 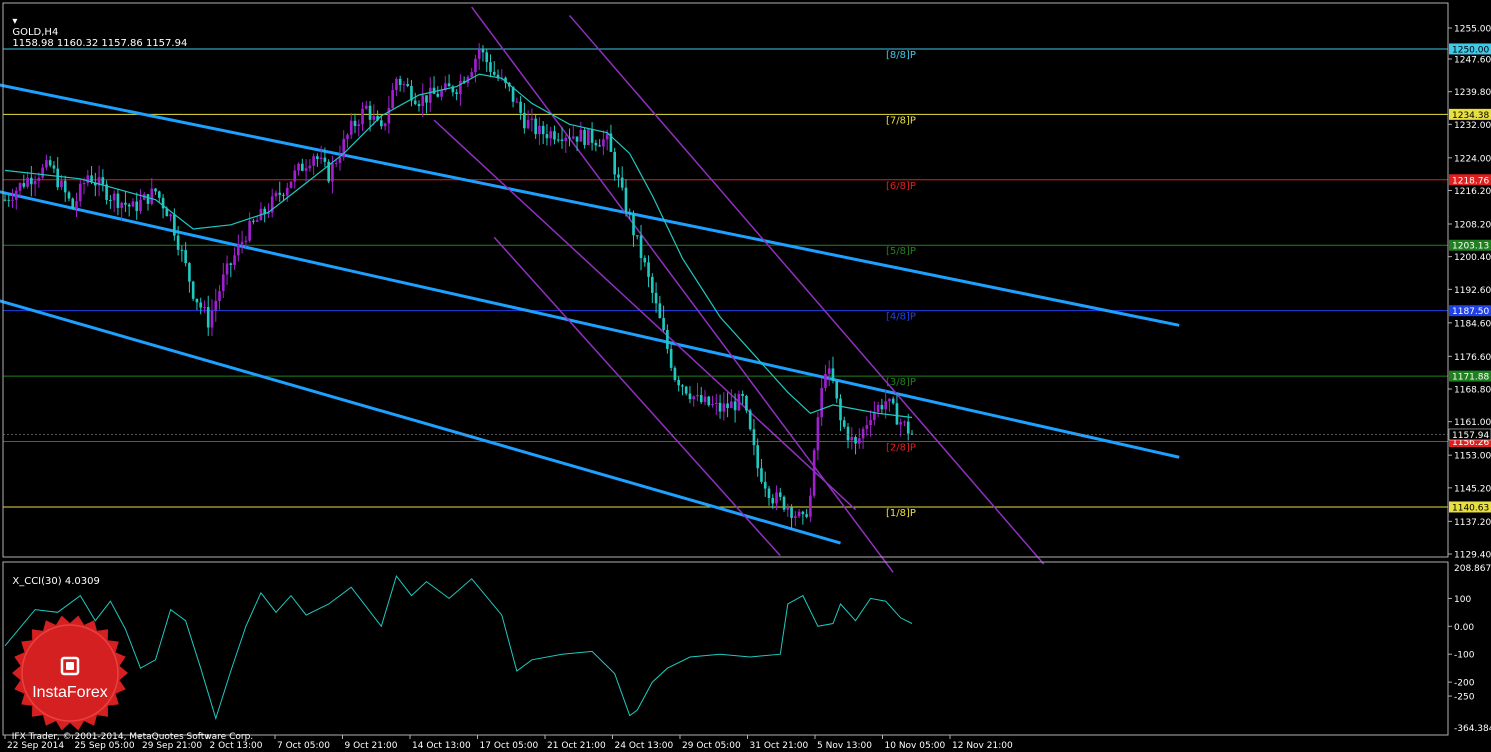 What do you see at coordinates (14, 21) in the screenshot?
I see `menu-arrow-icon: ▾` at bounding box center [14, 21].